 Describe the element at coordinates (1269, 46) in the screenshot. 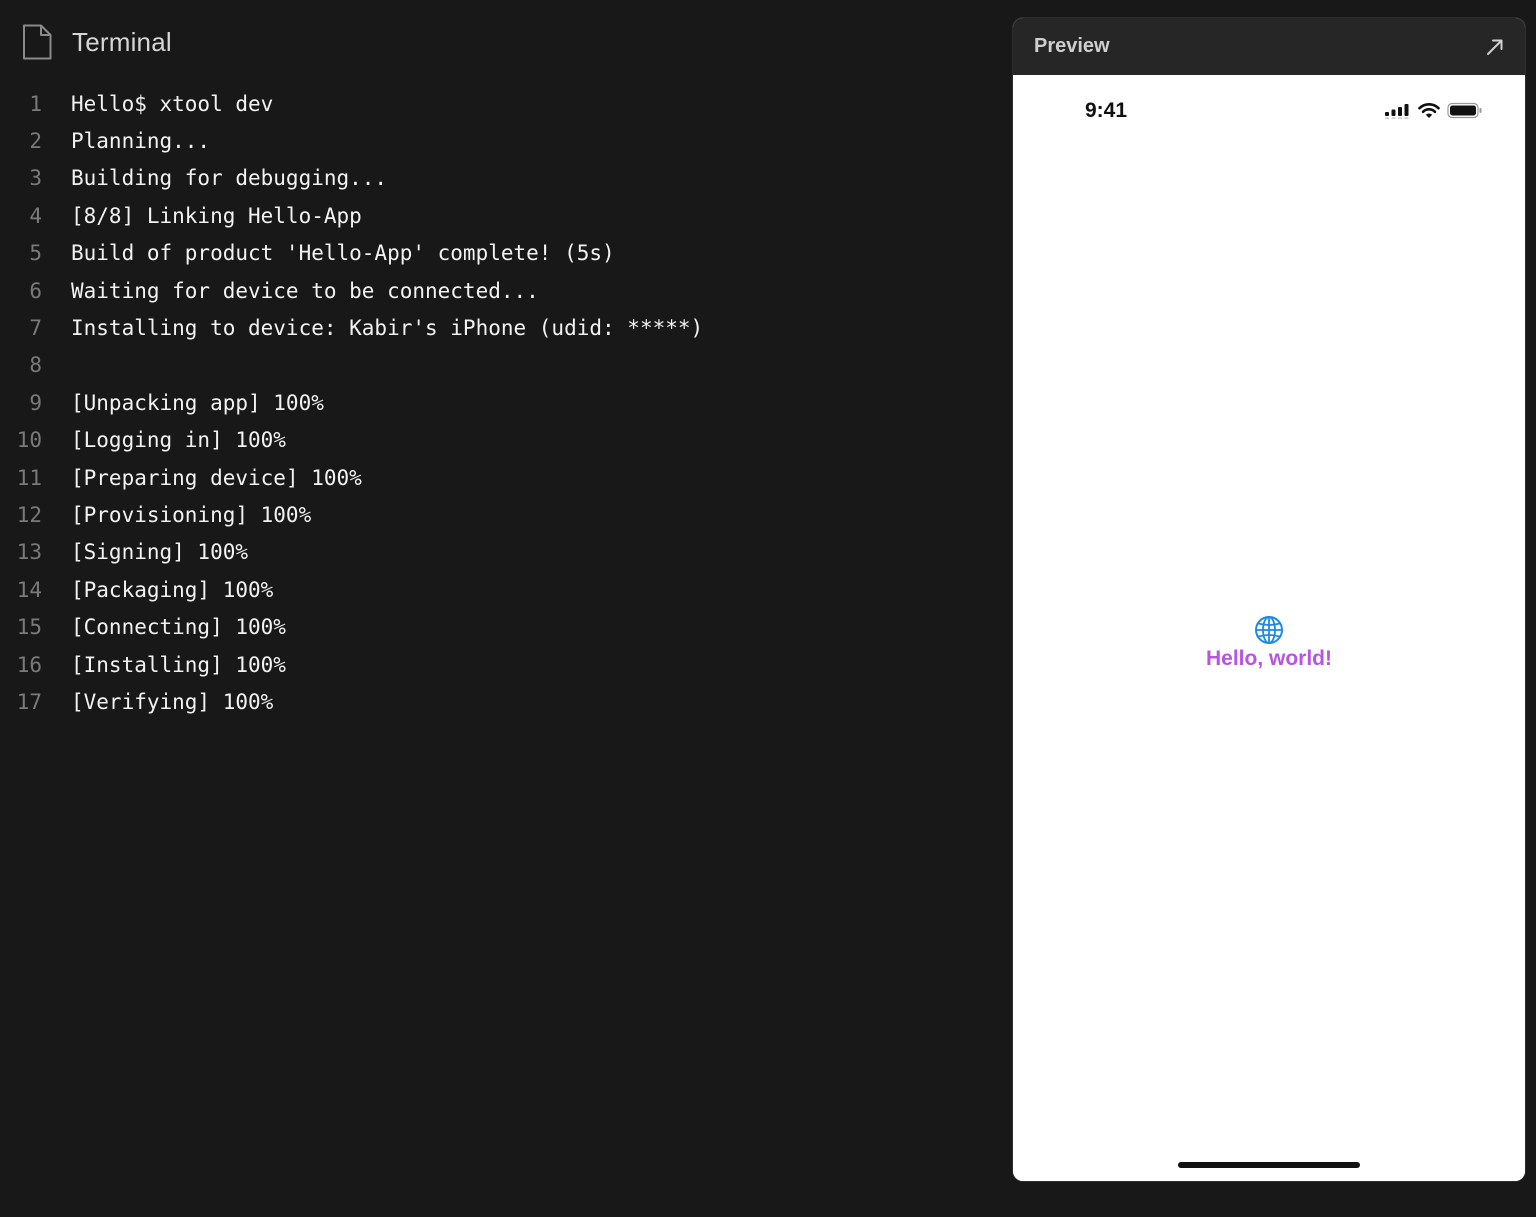

I see `preview-header: Preview` at that location.